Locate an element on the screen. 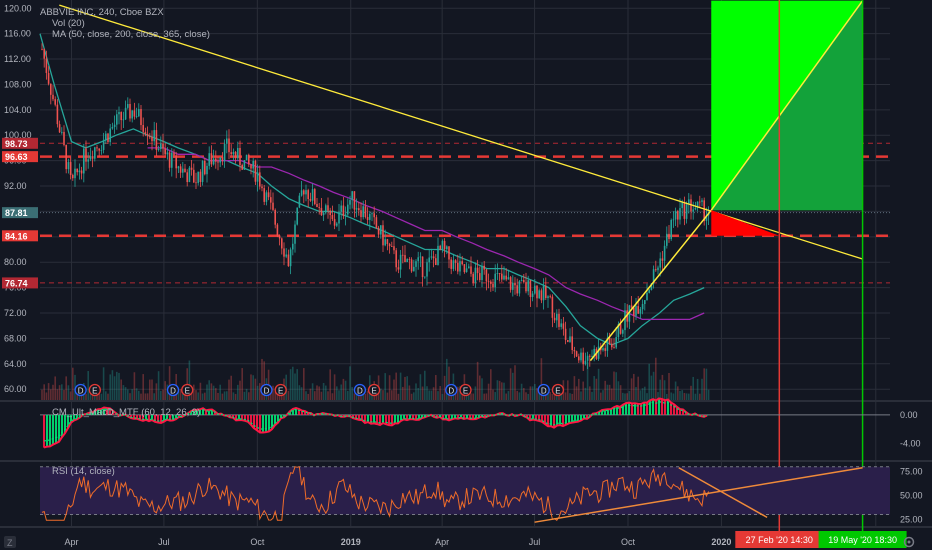 The image size is (932, 550). price-tag: 76.74 is located at coordinates (20, 283).